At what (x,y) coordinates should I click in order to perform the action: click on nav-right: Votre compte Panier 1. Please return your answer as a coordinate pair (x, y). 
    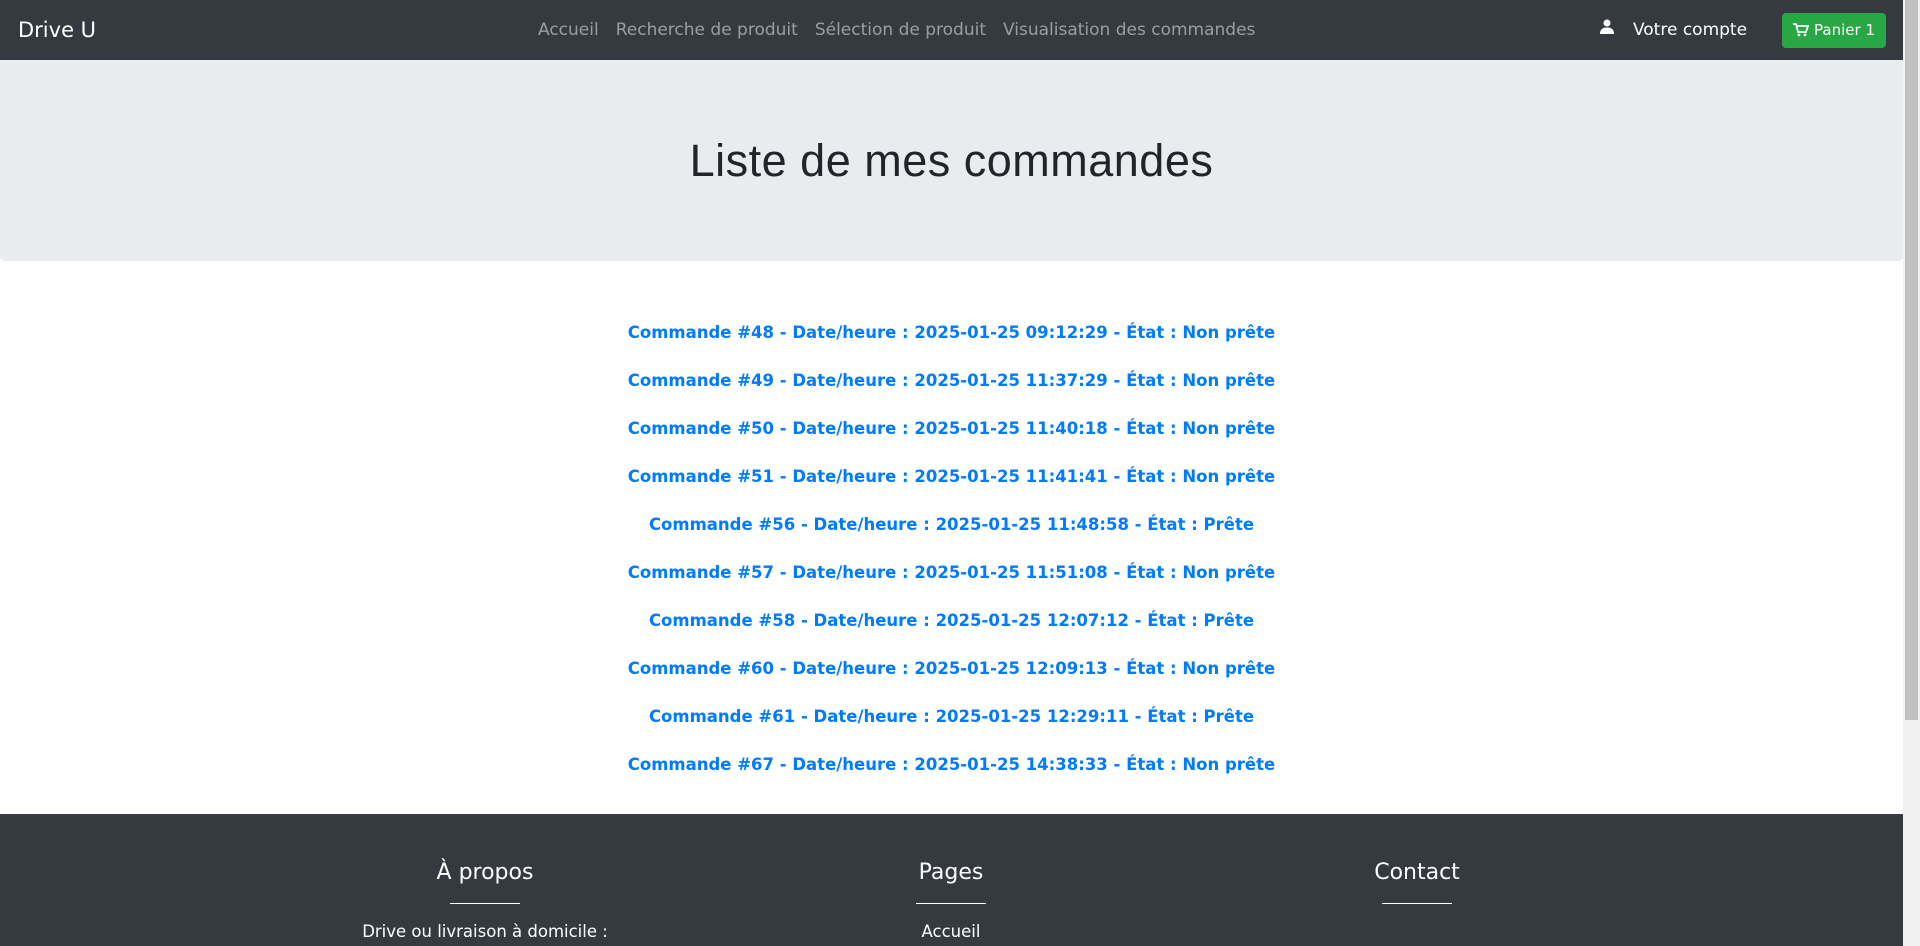
    Looking at the image, I should click on (1742, 30).